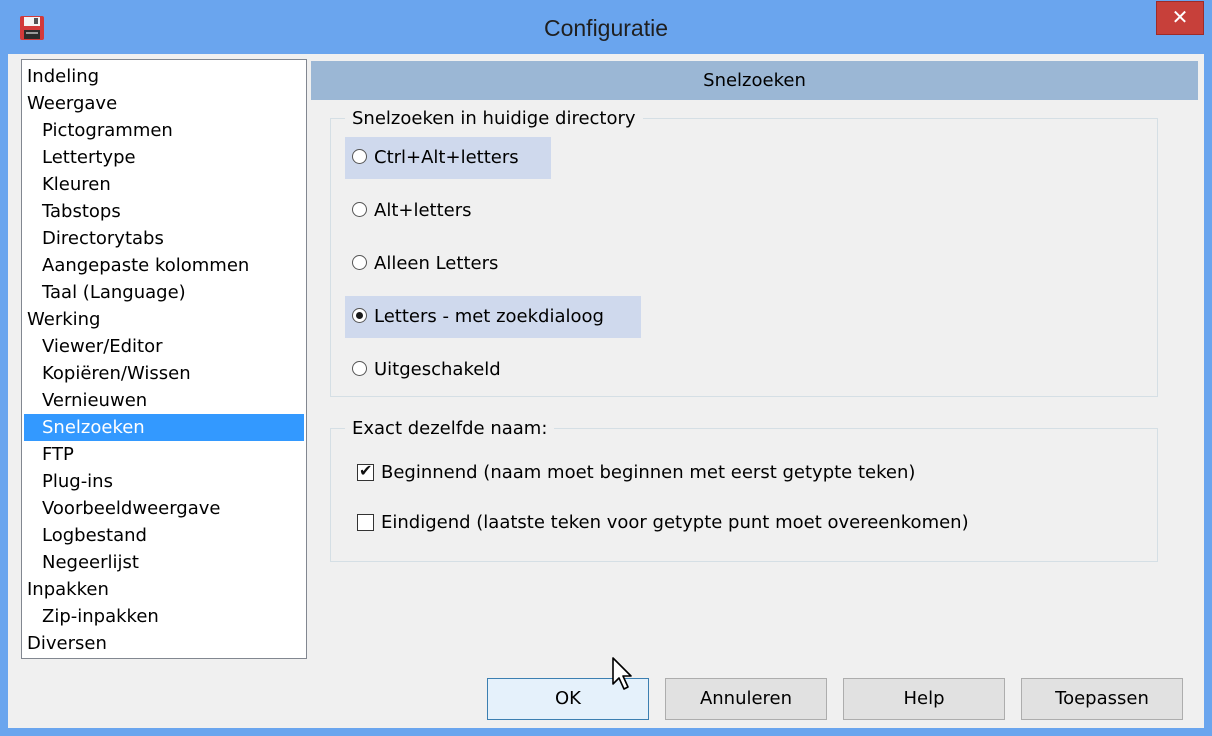 The image size is (1212, 736). I want to click on tree-item: Vernieuwen, so click(94, 400).